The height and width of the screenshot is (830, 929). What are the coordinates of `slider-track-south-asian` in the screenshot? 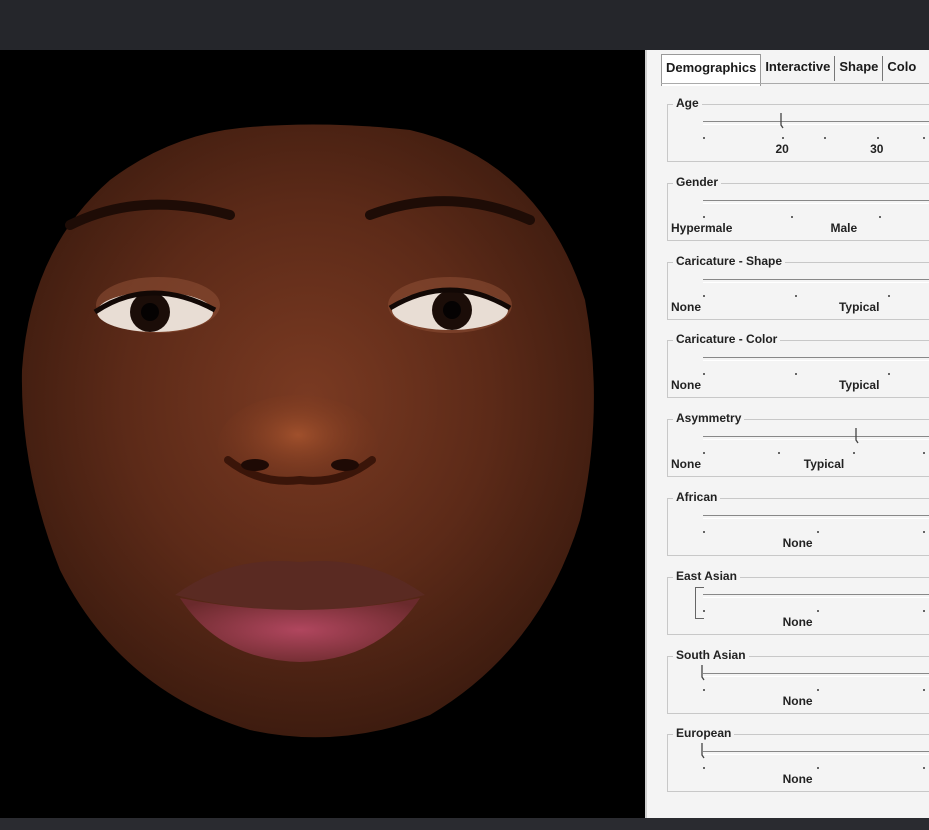 It's located at (816, 674).